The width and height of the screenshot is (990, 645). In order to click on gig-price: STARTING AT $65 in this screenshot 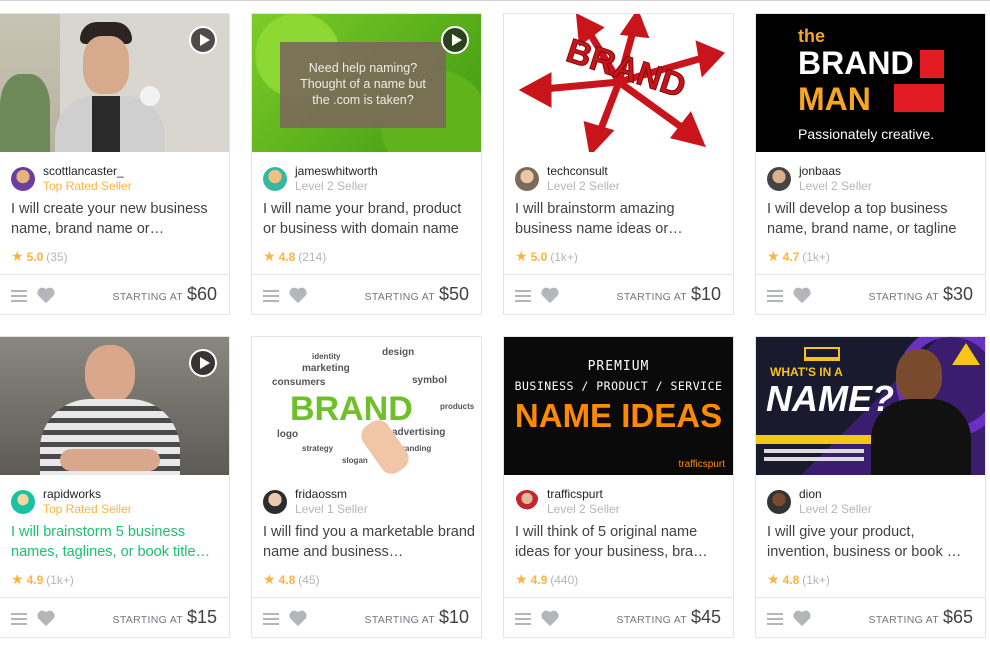, I will do `click(921, 617)`.